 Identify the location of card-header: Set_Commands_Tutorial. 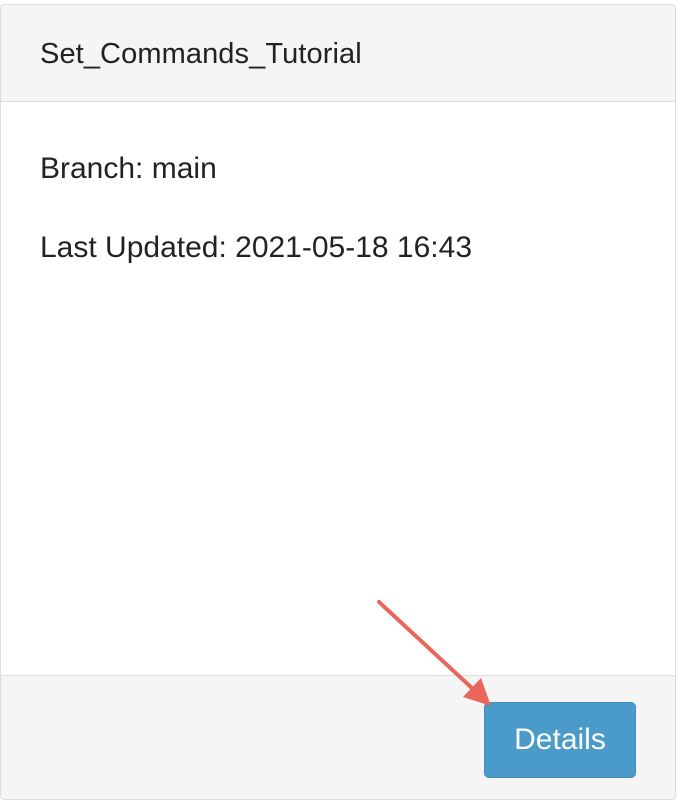
(338, 53).